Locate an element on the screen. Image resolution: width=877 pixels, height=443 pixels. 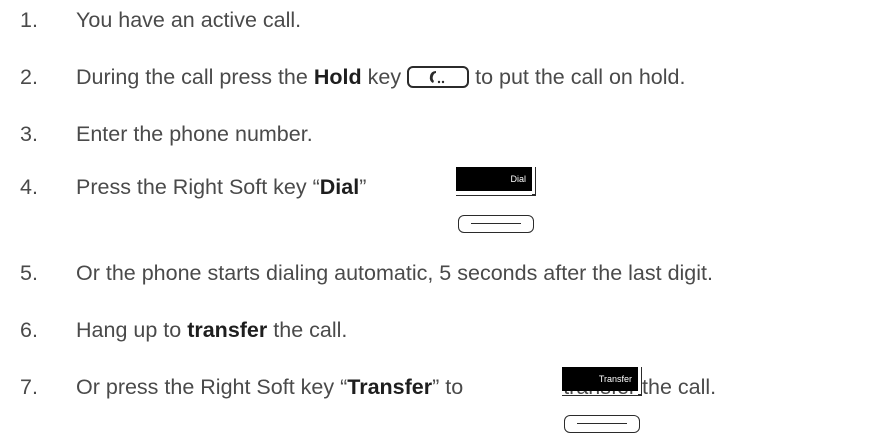
handset-icon is located at coordinates (437, 77).